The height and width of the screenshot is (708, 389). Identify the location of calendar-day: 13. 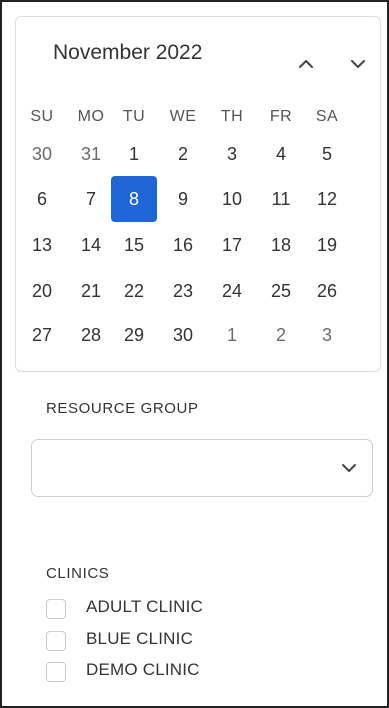
(42, 245).